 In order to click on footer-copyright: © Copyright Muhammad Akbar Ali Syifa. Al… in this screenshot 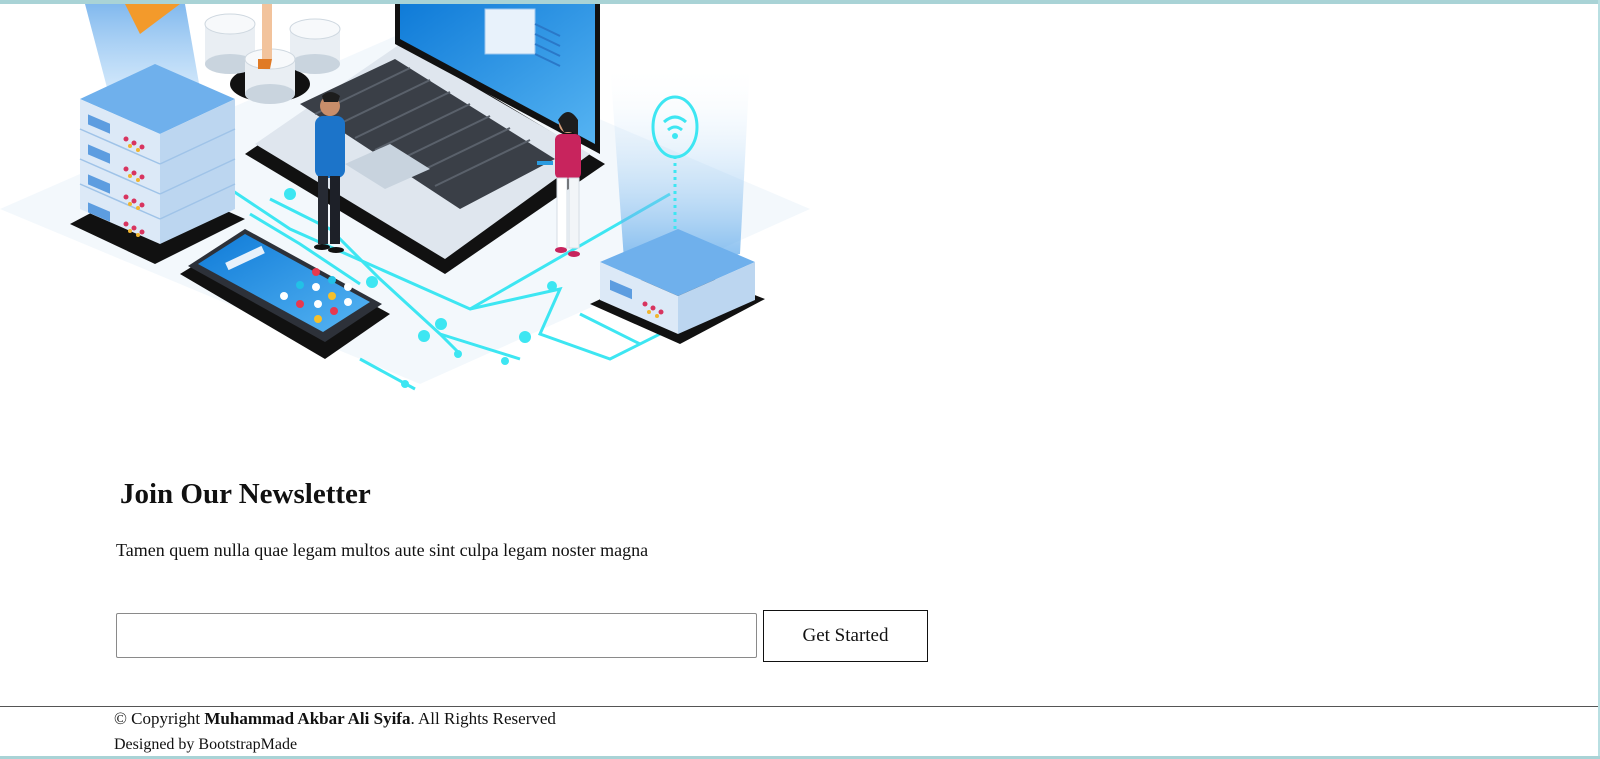, I will do `click(335, 719)`.